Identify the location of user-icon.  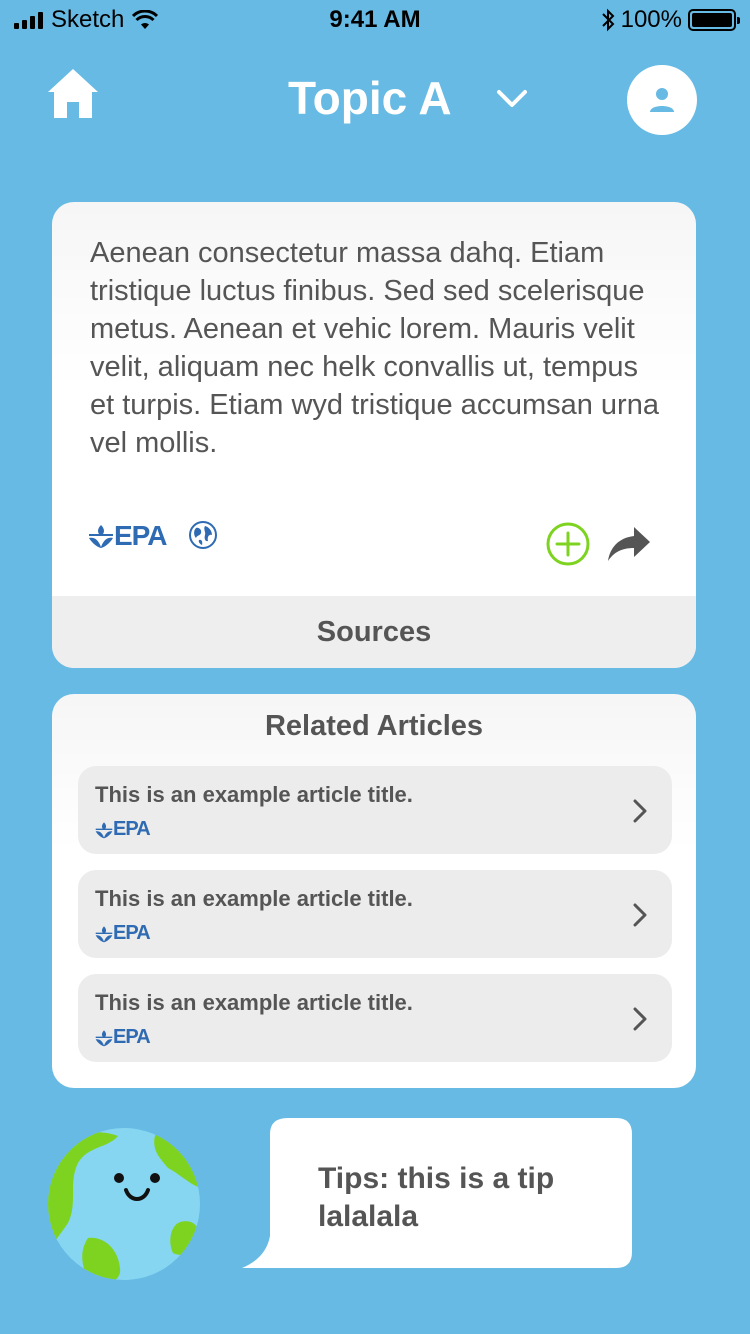
(662, 100).